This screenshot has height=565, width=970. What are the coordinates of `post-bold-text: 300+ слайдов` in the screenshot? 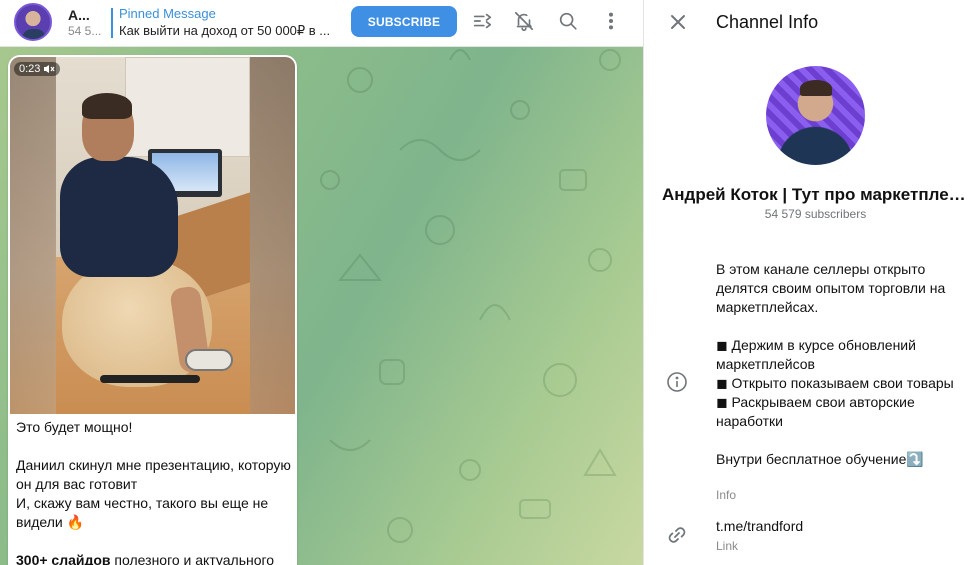 It's located at (63, 558).